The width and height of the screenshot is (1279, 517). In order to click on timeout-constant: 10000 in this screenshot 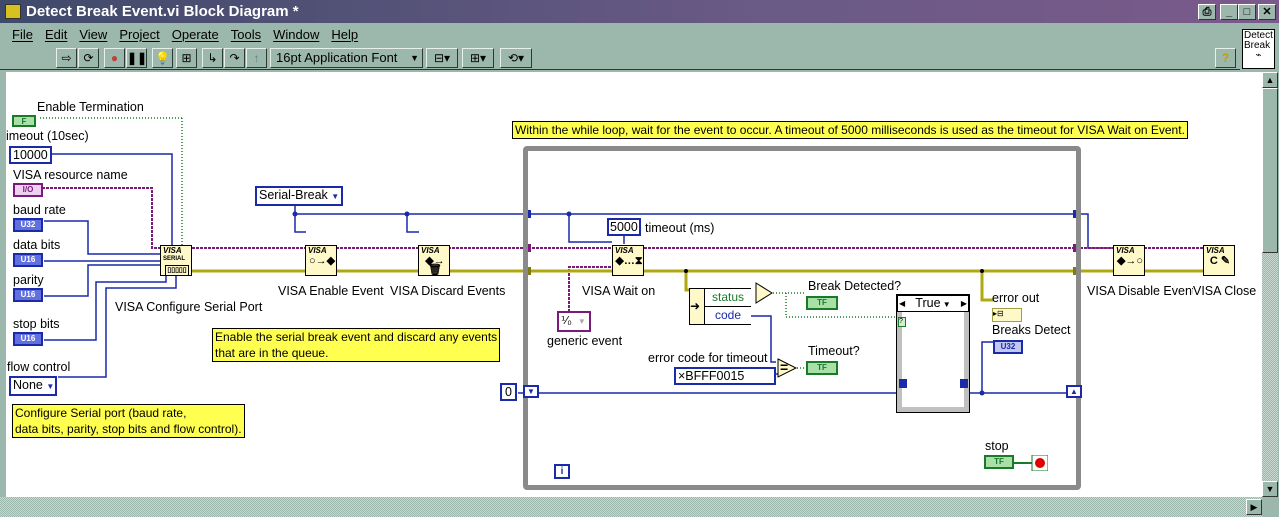, I will do `click(30, 155)`.